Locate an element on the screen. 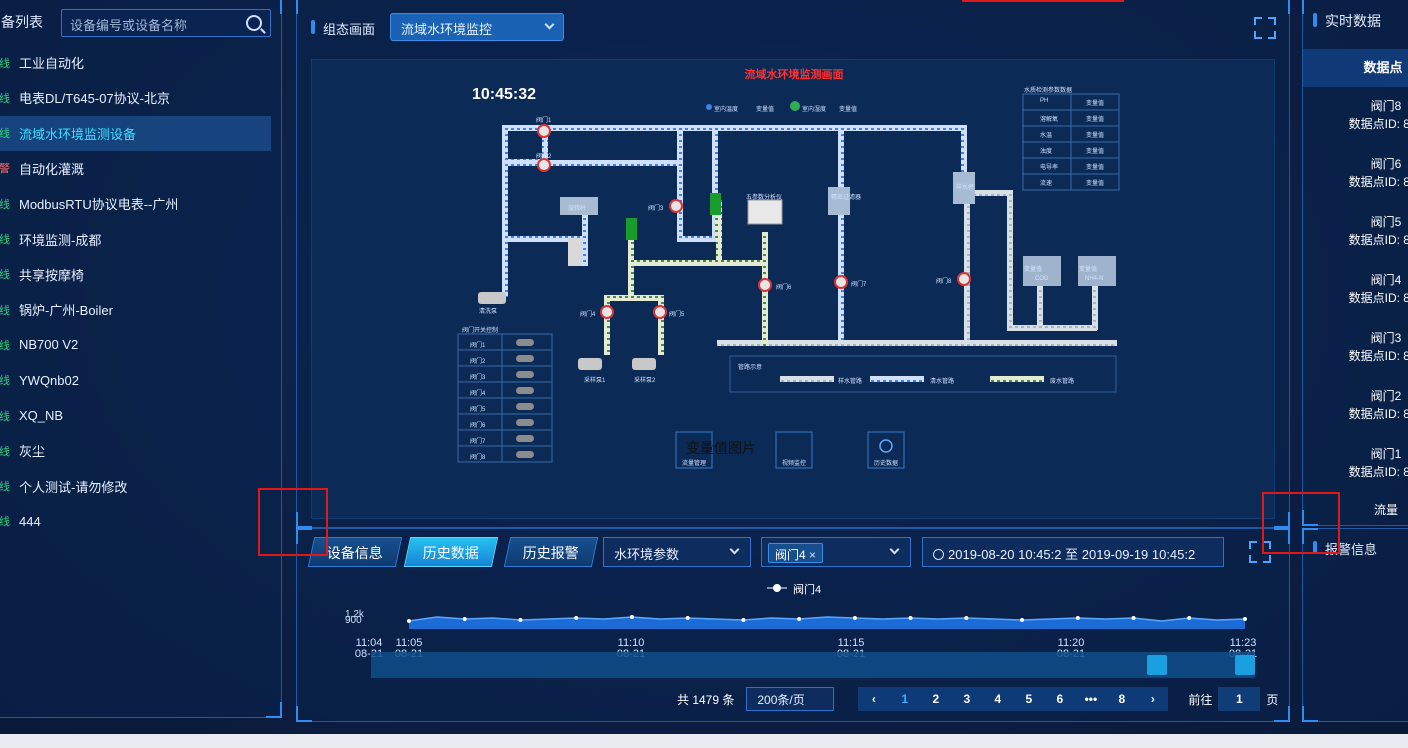  datapoint-name: 阀门4 is located at coordinates (1386, 280).